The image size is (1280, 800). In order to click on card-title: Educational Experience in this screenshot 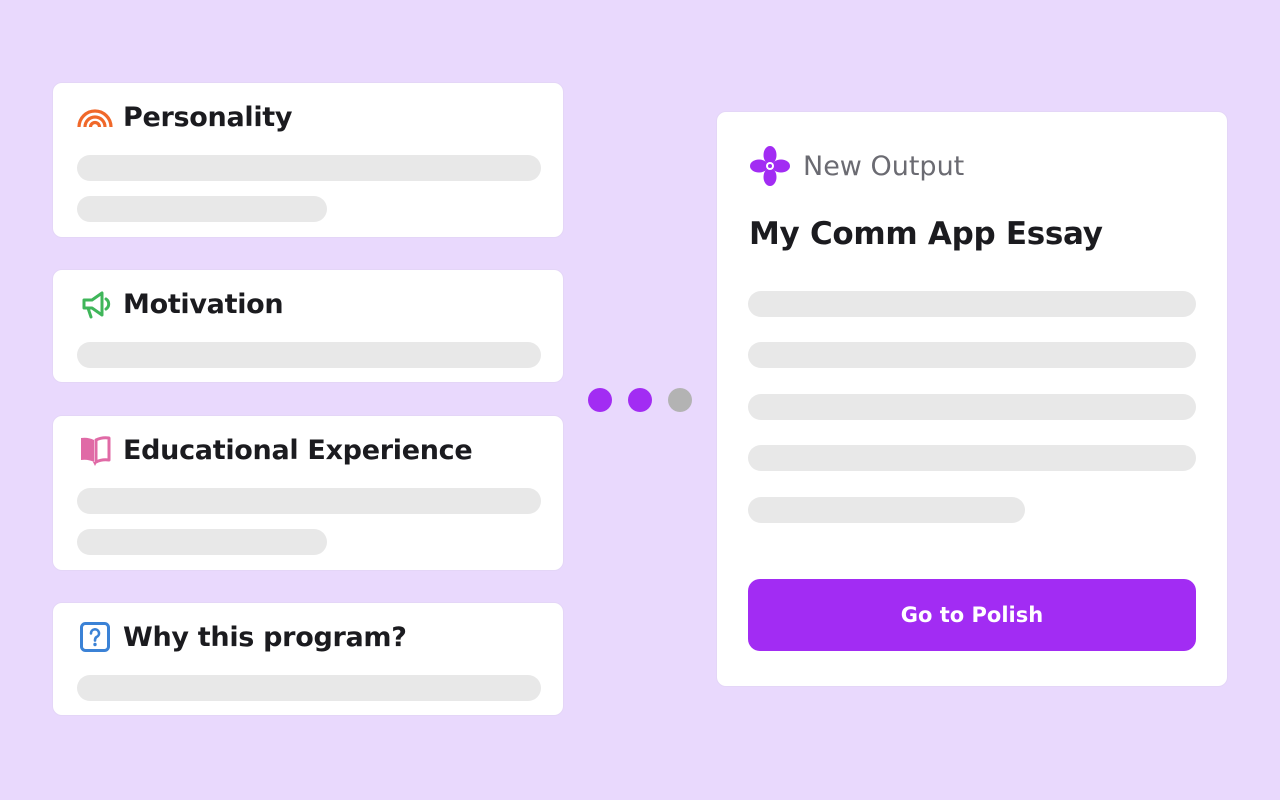, I will do `click(298, 450)`.